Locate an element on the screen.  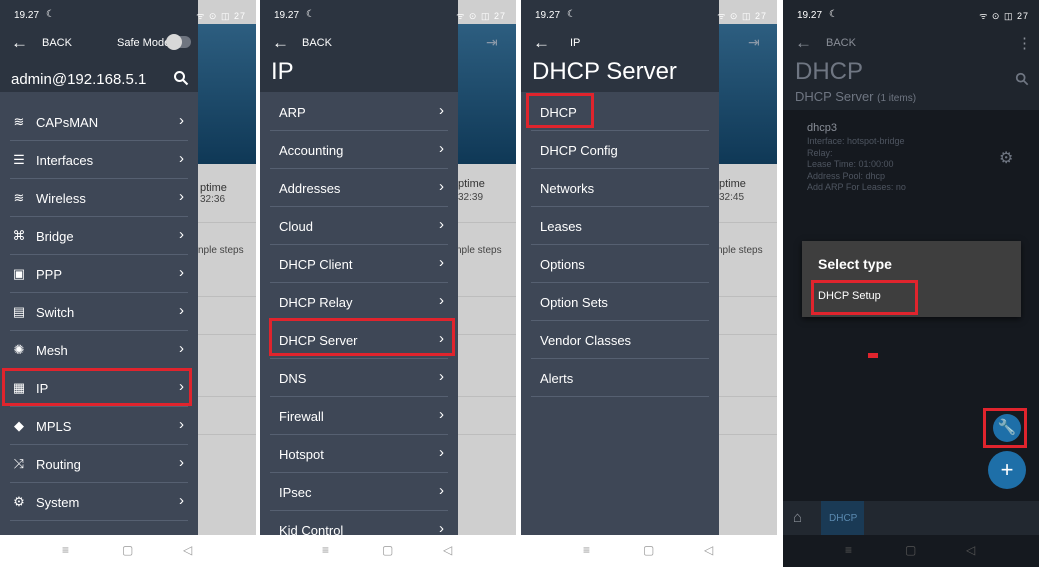
menu-item-arp: ARP › is located at coordinates (359, 112).